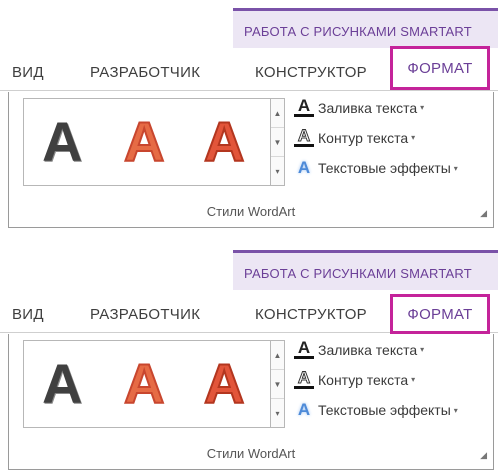 The width and height of the screenshot is (498, 474). I want to click on tabs-divider, so click(249, 90).